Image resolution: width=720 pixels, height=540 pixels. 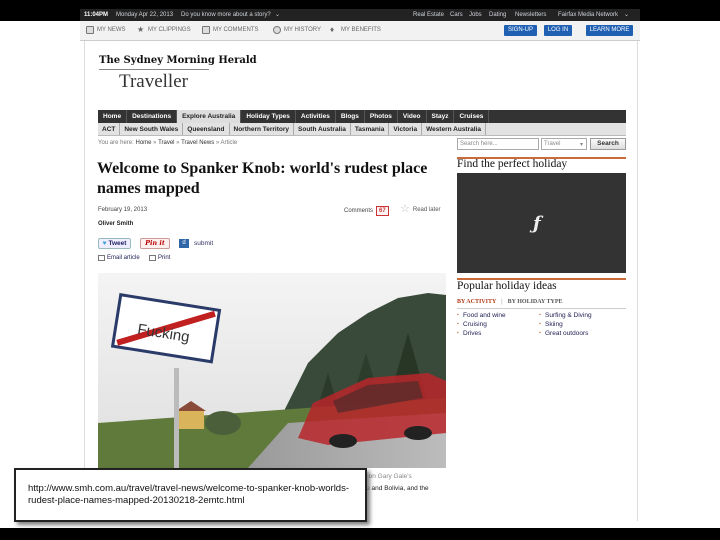 What do you see at coordinates (441, 116) in the screenshot?
I see `nav-stayz: Stayz` at bounding box center [441, 116].